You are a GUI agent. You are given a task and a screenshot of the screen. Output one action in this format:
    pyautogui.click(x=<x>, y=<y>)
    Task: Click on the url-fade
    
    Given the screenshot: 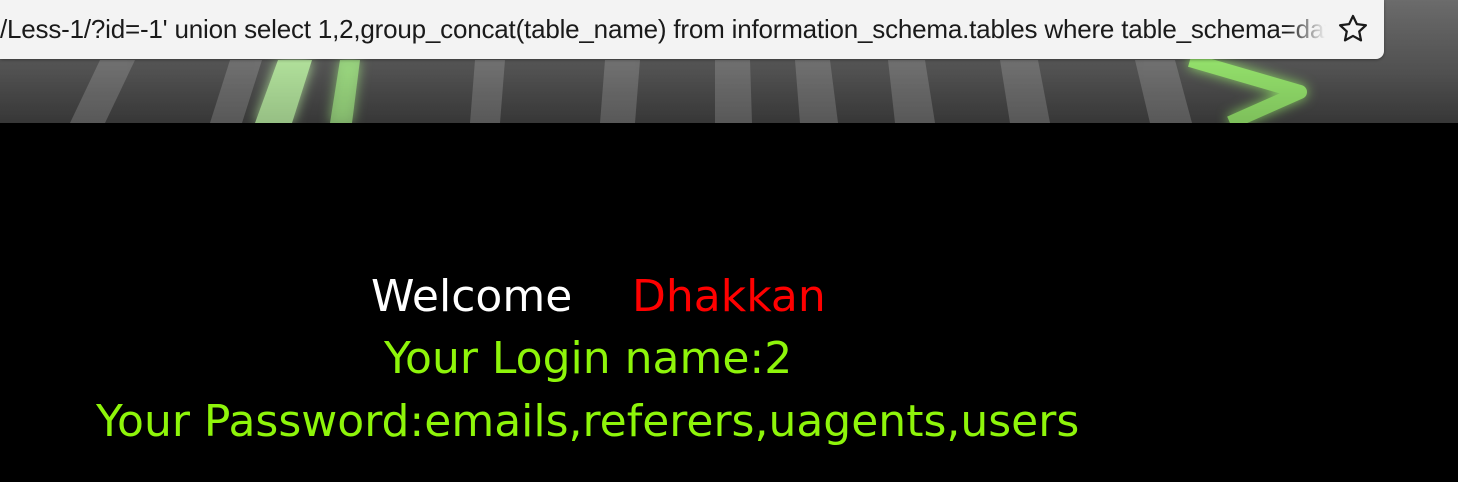 What is the action you would take?
    pyautogui.click(x=1306, y=29)
    